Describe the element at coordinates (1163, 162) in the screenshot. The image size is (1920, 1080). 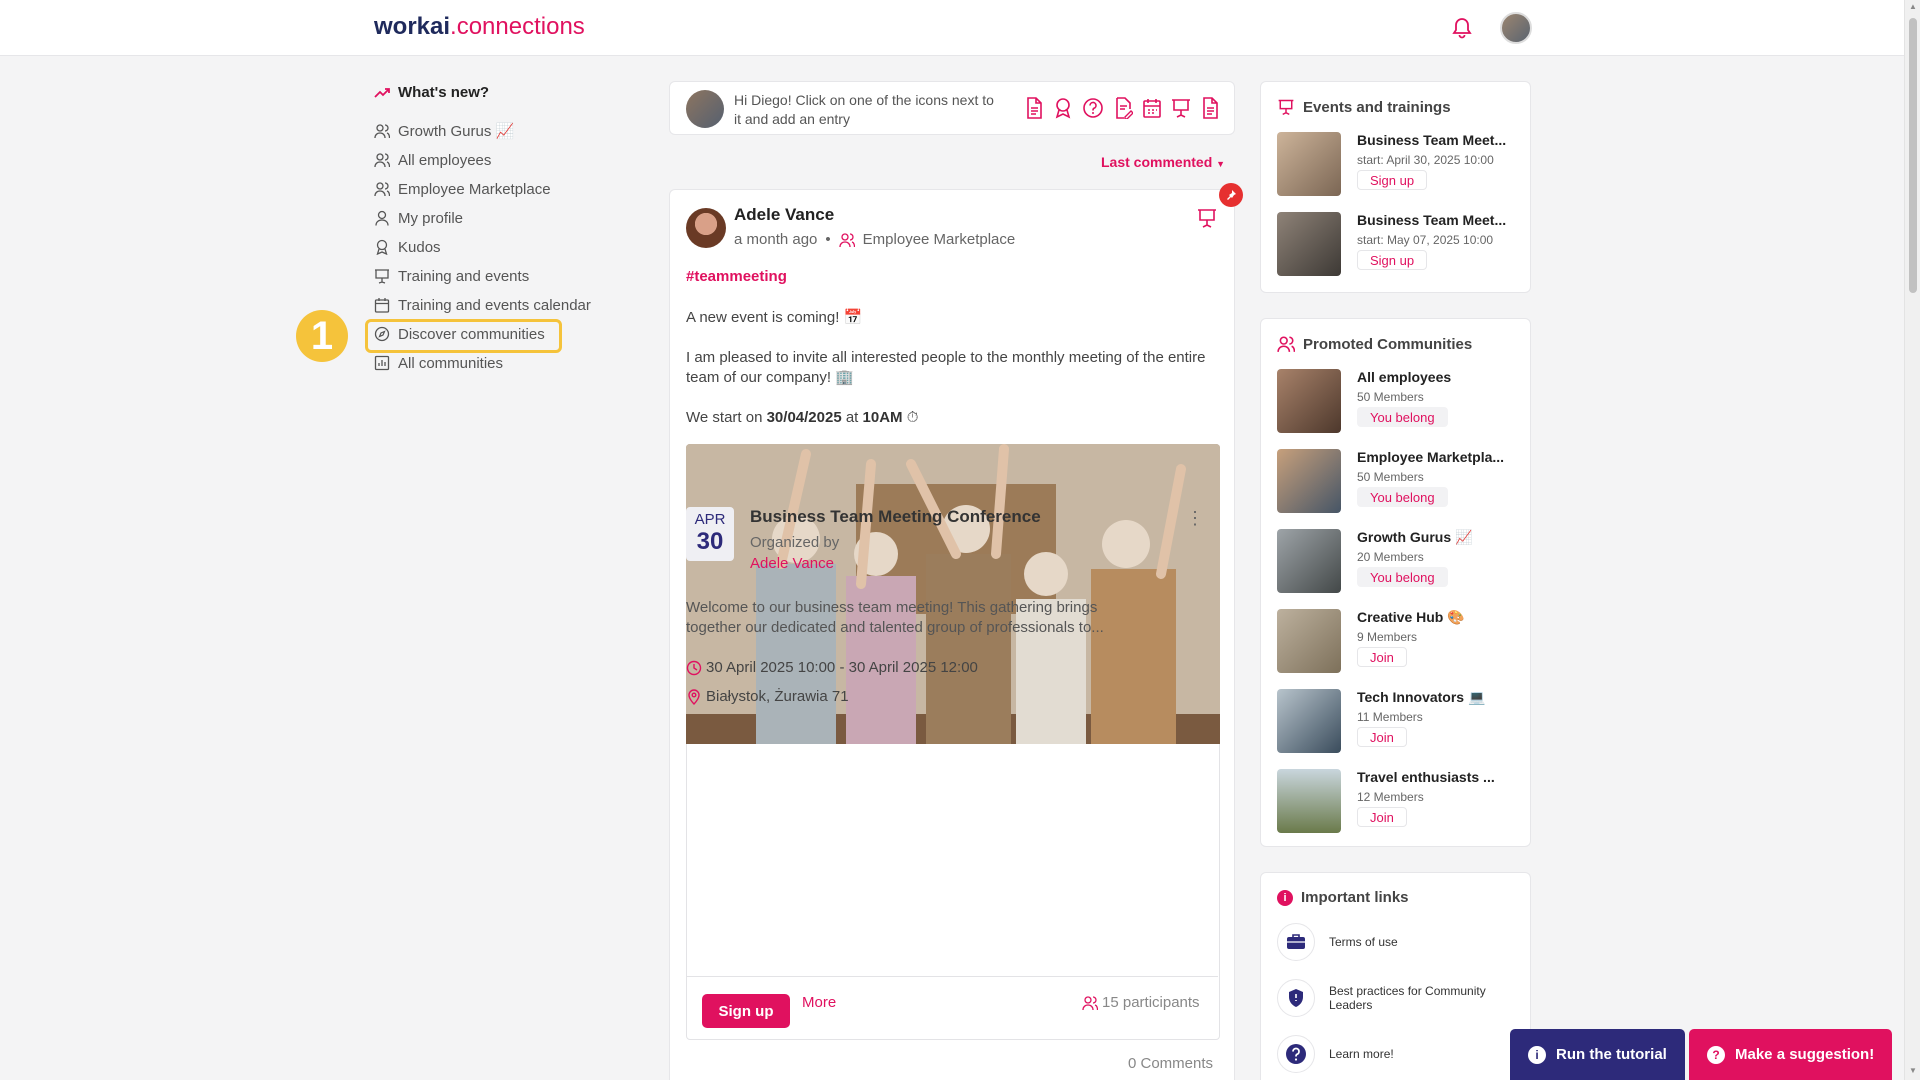
I see `sort-dropdown: Last commented ▼` at that location.